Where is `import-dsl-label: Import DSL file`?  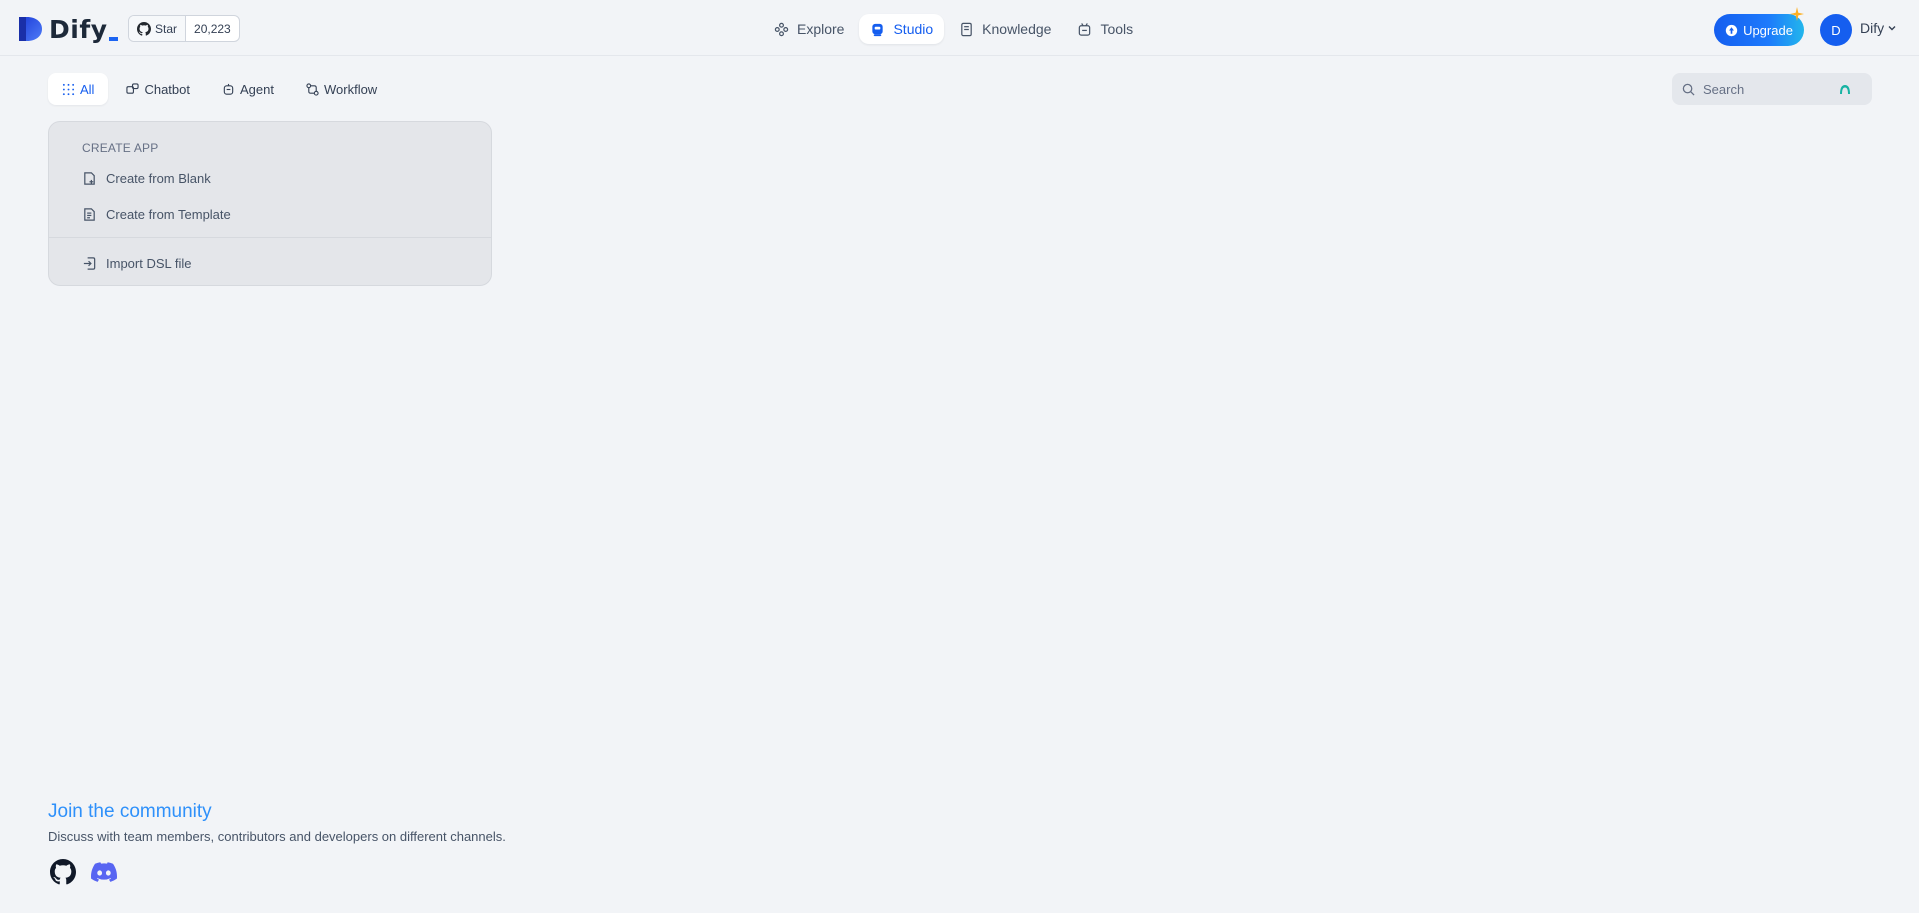 import-dsl-label: Import DSL file is located at coordinates (149, 263).